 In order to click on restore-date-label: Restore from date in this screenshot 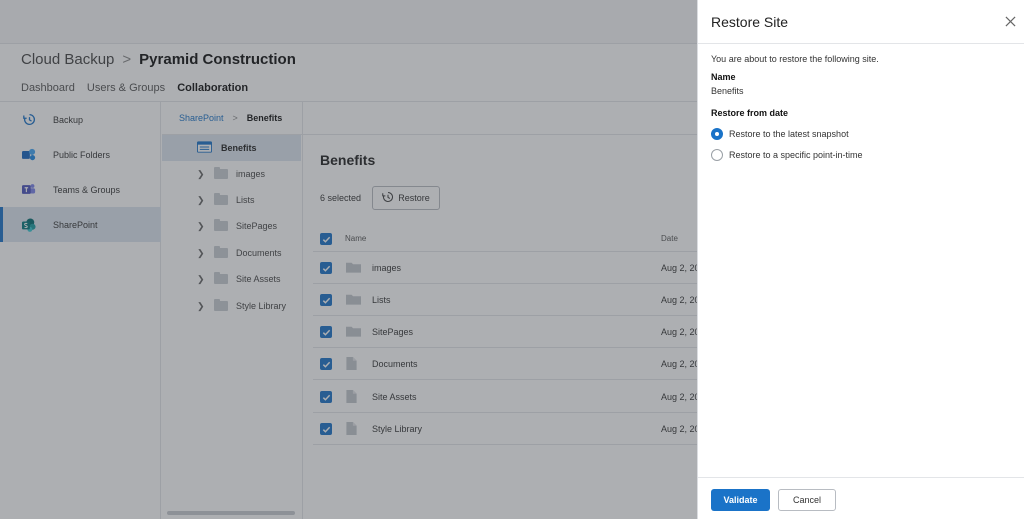, I will do `click(750, 113)`.